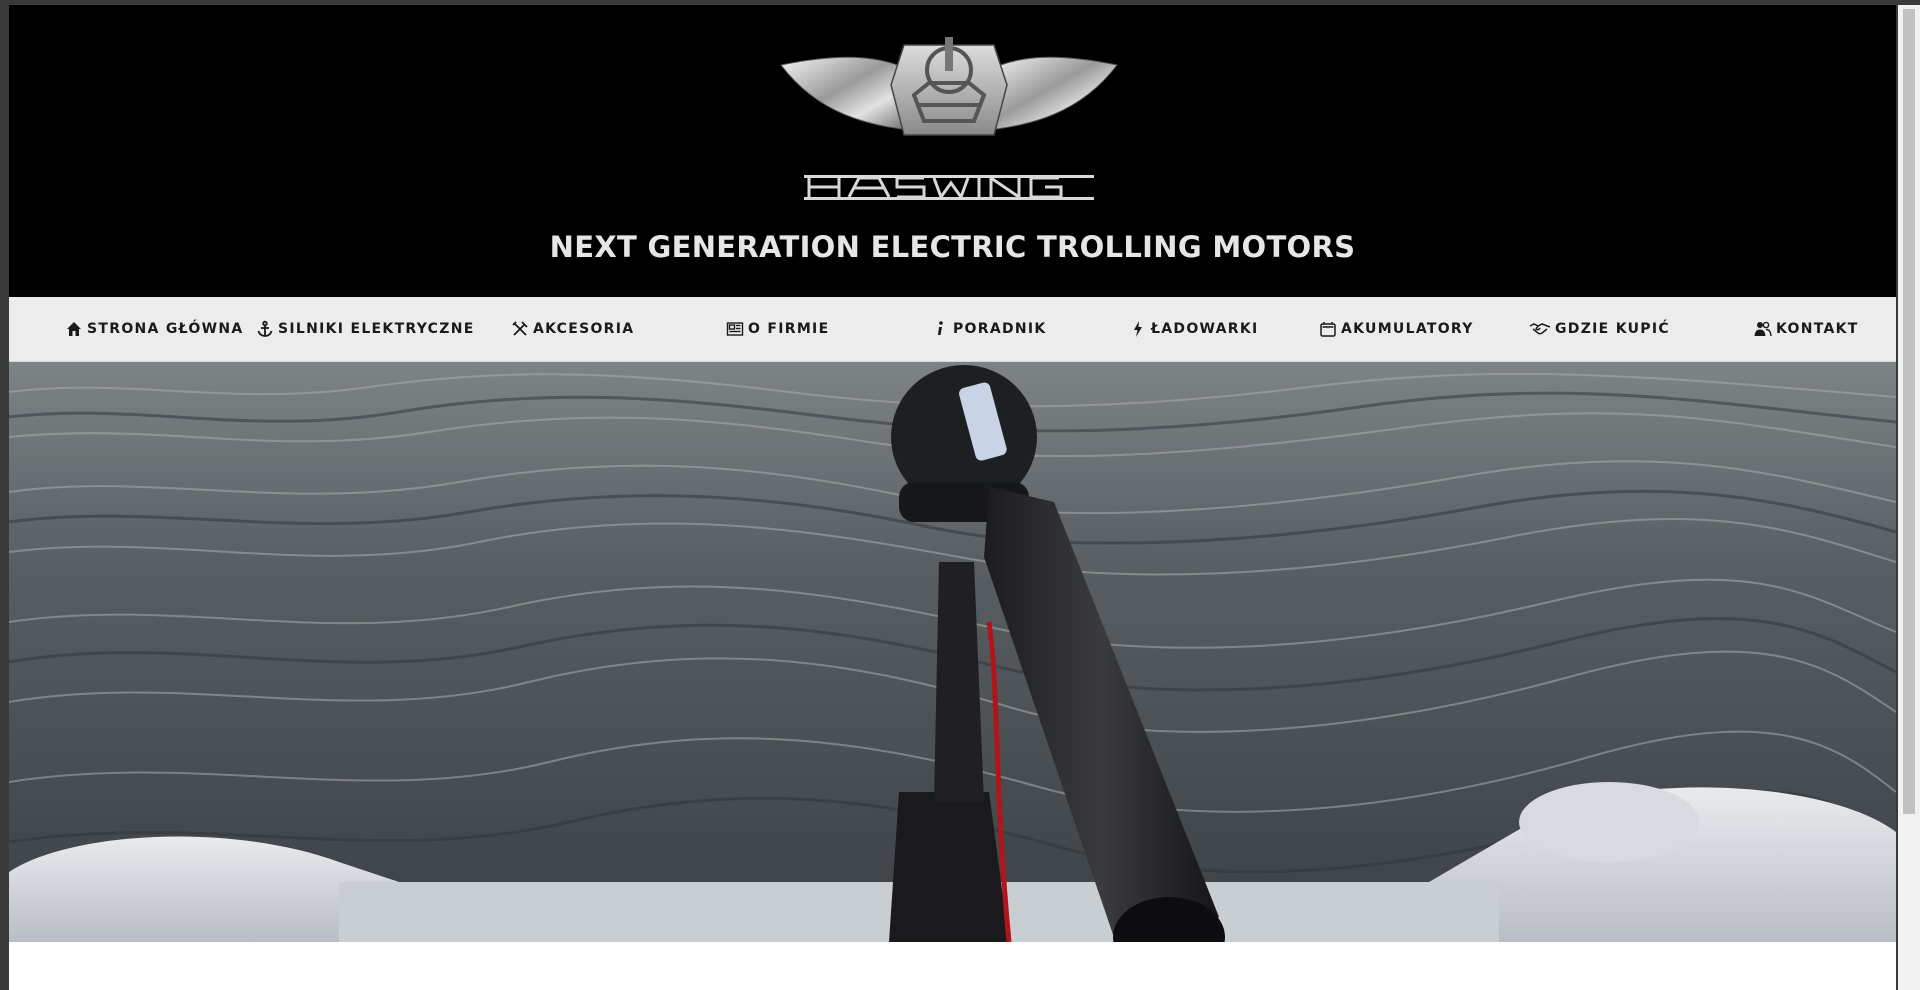  Describe the element at coordinates (74, 329) in the screenshot. I see `home-icon` at that location.